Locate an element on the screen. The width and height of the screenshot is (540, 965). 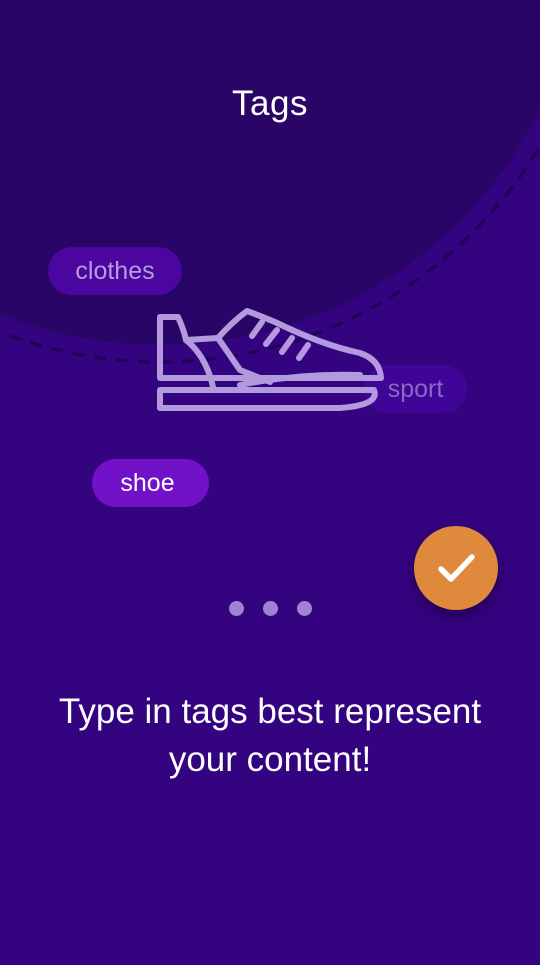
tag-clothes: clothes is located at coordinates (115, 271).